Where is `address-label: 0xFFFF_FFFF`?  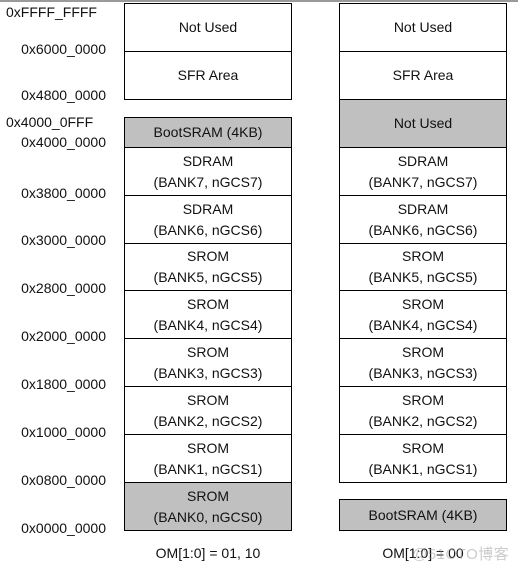 address-label: 0xFFFF_FFFF is located at coordinates (51, 12).